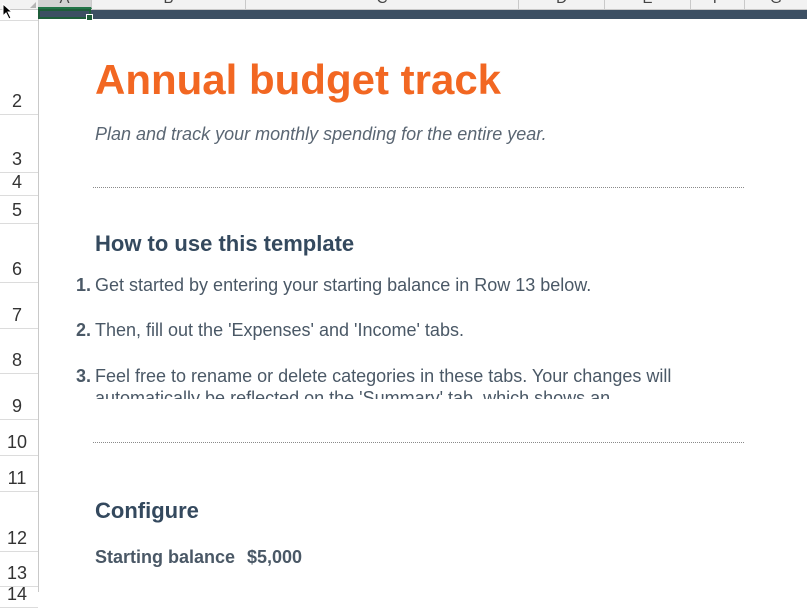  Describe the element at coordinates (19, 306) in the screenshot. I see `row-header-7: 7` at that location.